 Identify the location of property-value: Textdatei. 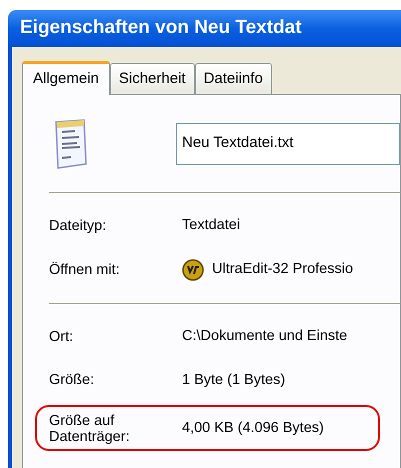
(211, 225).